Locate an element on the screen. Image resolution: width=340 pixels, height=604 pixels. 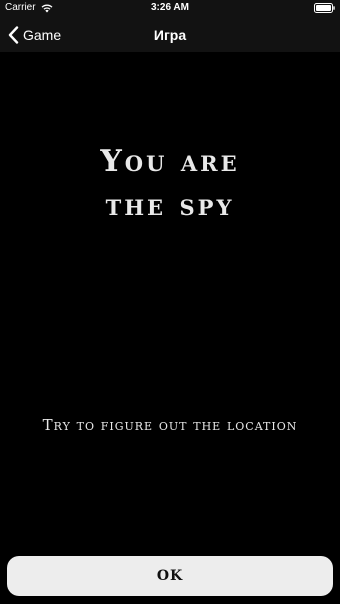
status-time: 3:26 AM is located at coordinates (170, 7).